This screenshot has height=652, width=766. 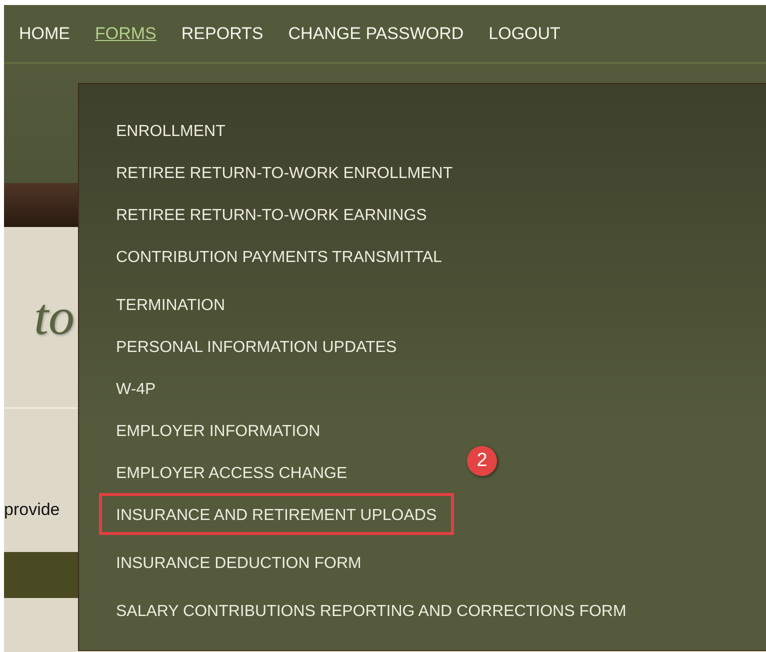 I want to click on menu-item: TERMINATION, so click(x=170, y=304).